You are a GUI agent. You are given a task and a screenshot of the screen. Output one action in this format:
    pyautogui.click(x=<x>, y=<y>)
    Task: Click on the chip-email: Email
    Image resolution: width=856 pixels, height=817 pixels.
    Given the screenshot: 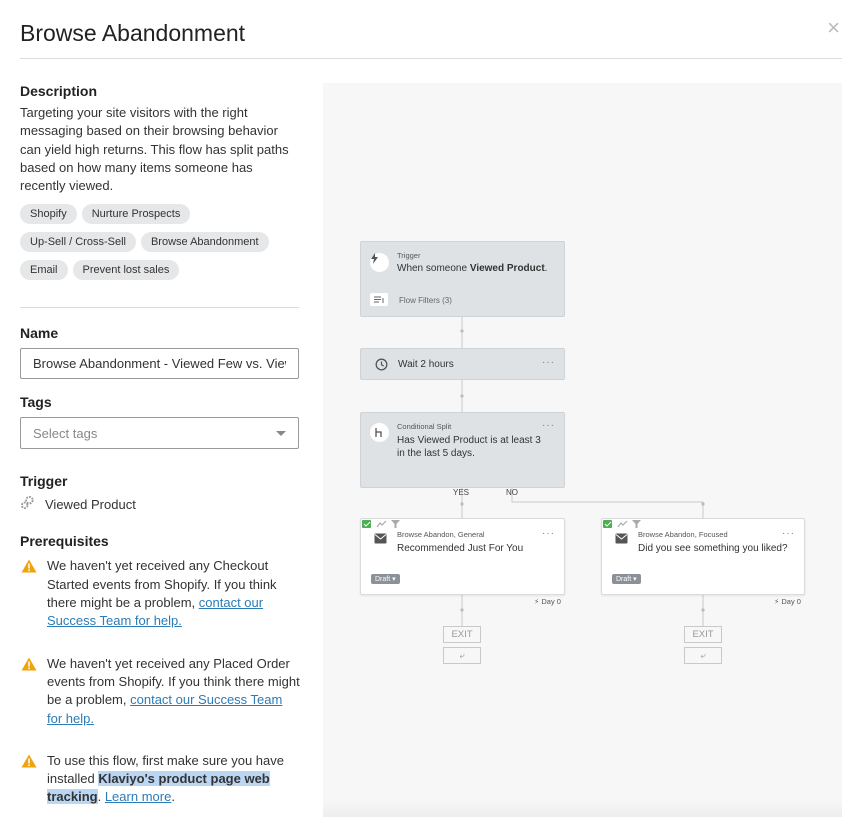 What is the action you would take?
    pyautogui.click(x=44, y=270)
    